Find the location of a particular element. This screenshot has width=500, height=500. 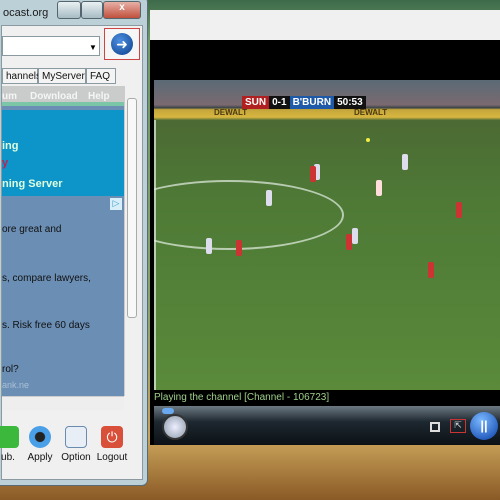

chevron-down-icon: ▼ is located at coordinates (93, 47).